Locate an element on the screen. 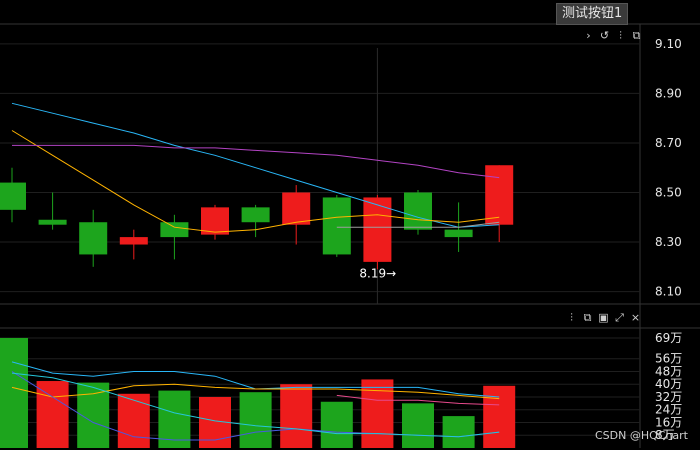  low-price-annotation: 8.19→ is located at coordinates (377, 273).